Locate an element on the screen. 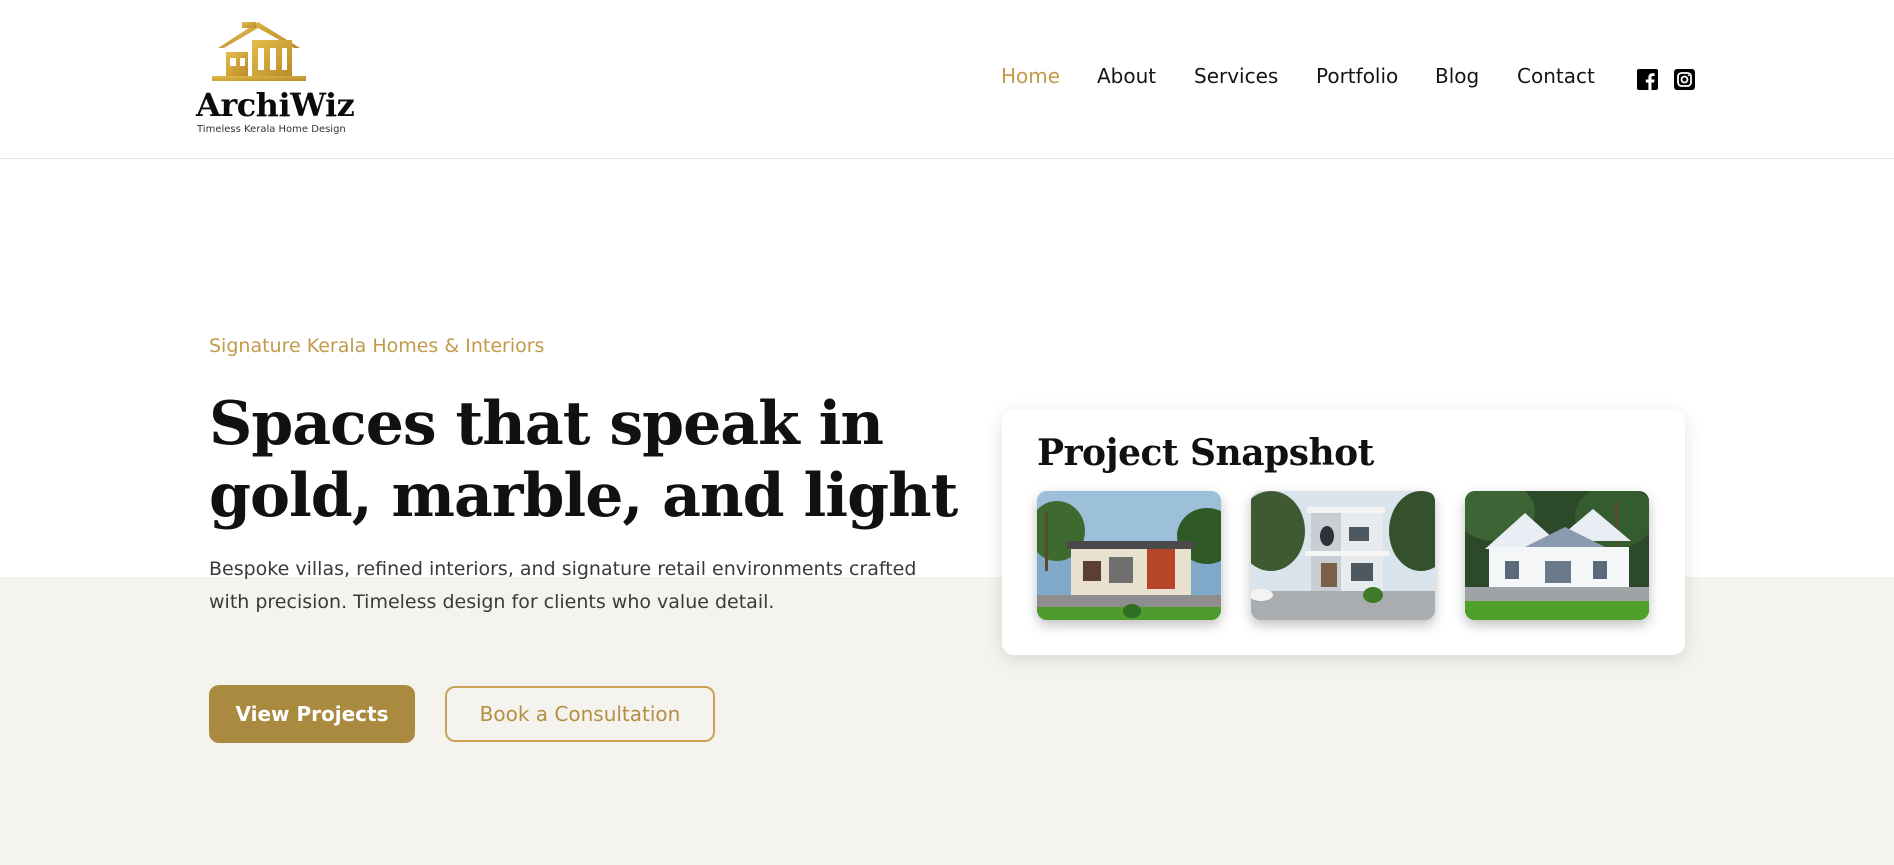  brand-name: ArchiWiz is located at coordinates (275, 105).